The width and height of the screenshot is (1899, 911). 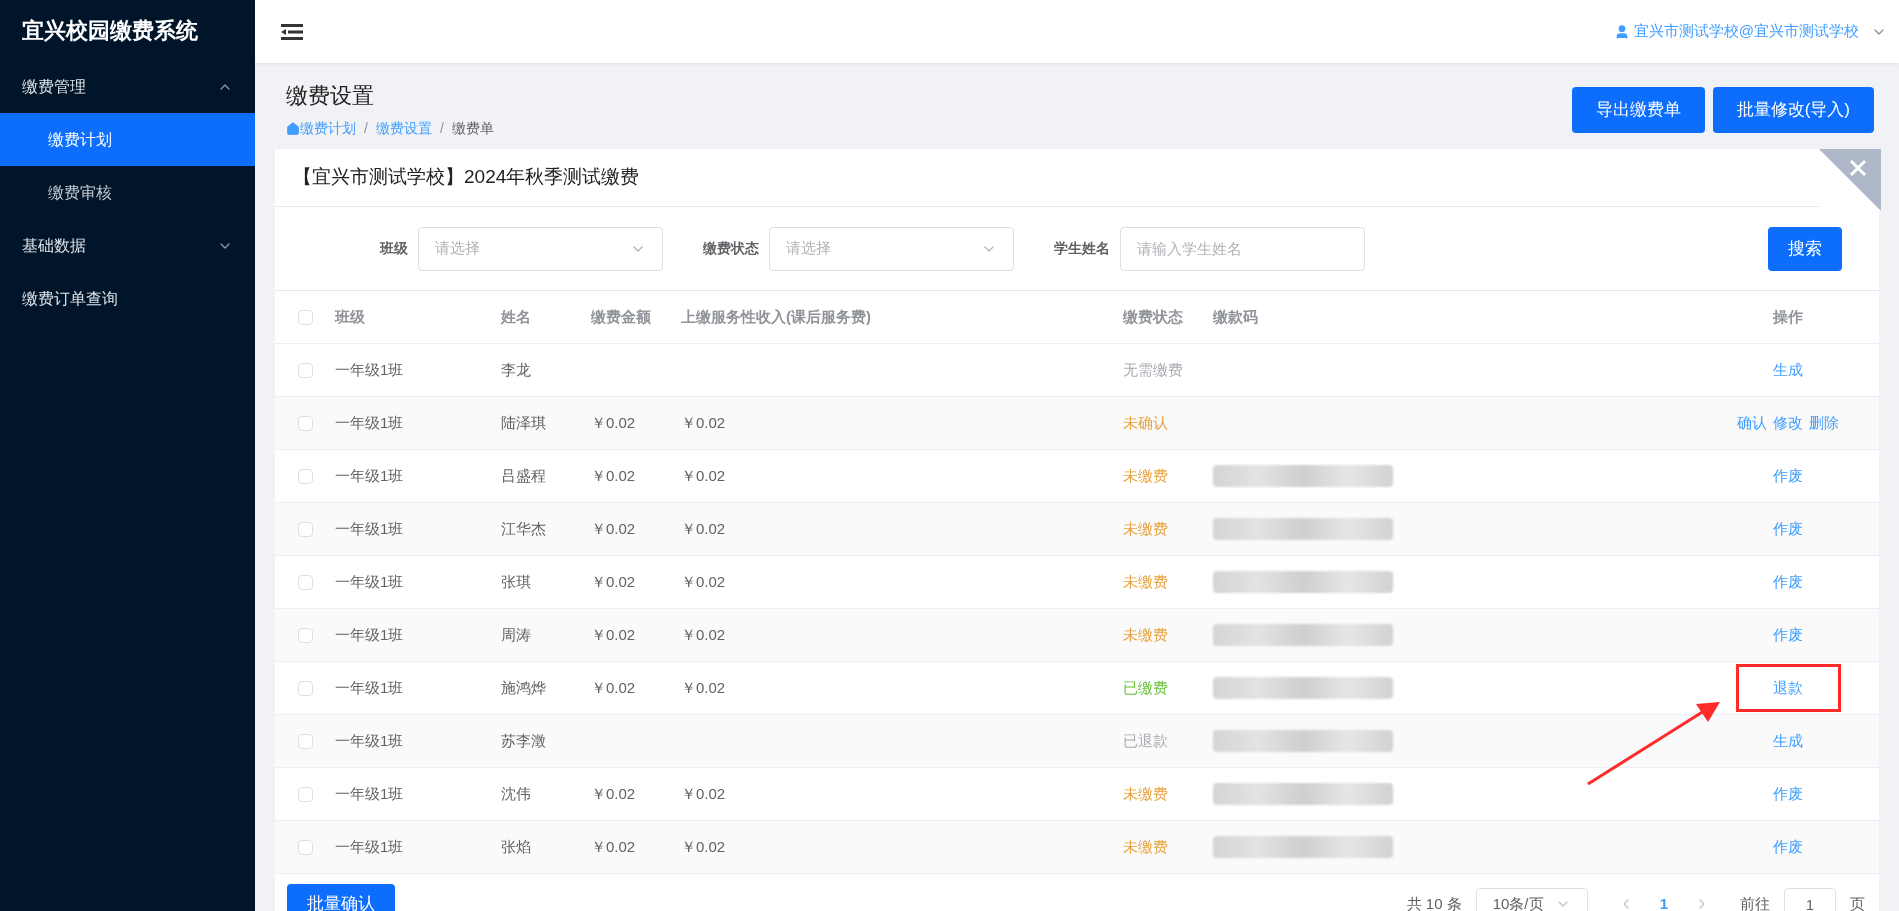 What do you see at coordinates (1235, 316) in the screenshot?
I see `column-header: 缴款码` at bounding box center [1235, 316].